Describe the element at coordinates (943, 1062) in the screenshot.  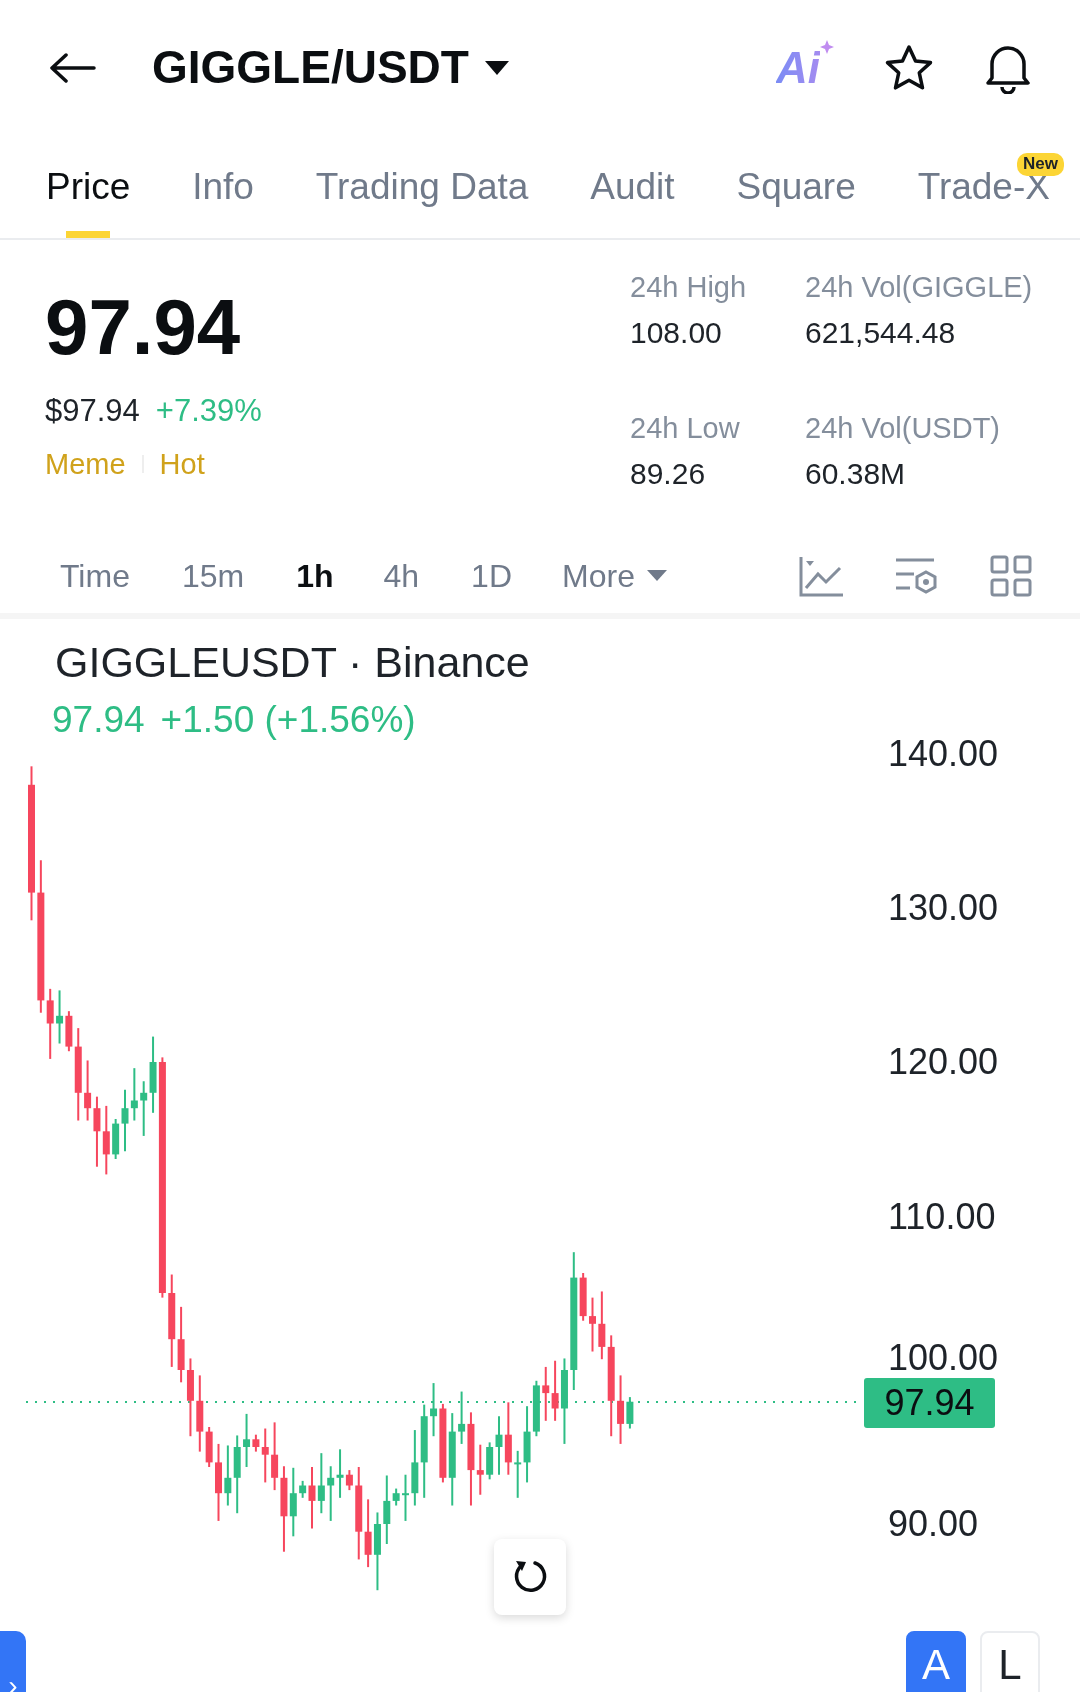
I see `axis-label: 120.00` at that location.